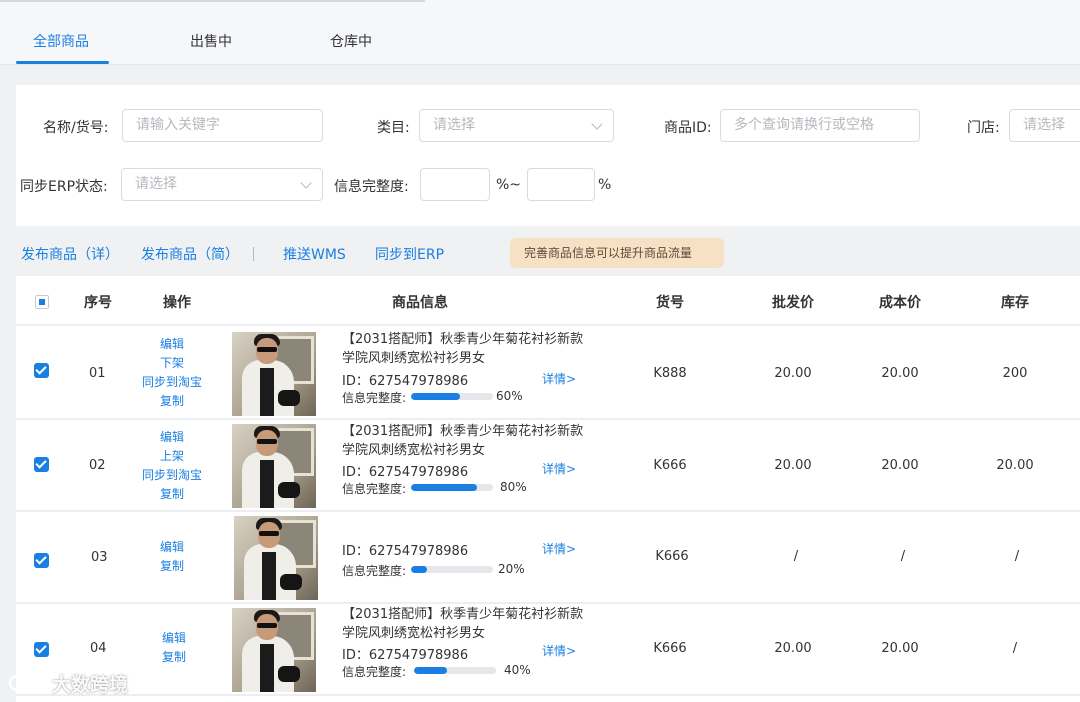 Image resolution: width=1080 pixels, height=702 pixels. Describe the element at coordinates (27, 683) in the screenshot. I see `watermark-logo-icon` at that location.